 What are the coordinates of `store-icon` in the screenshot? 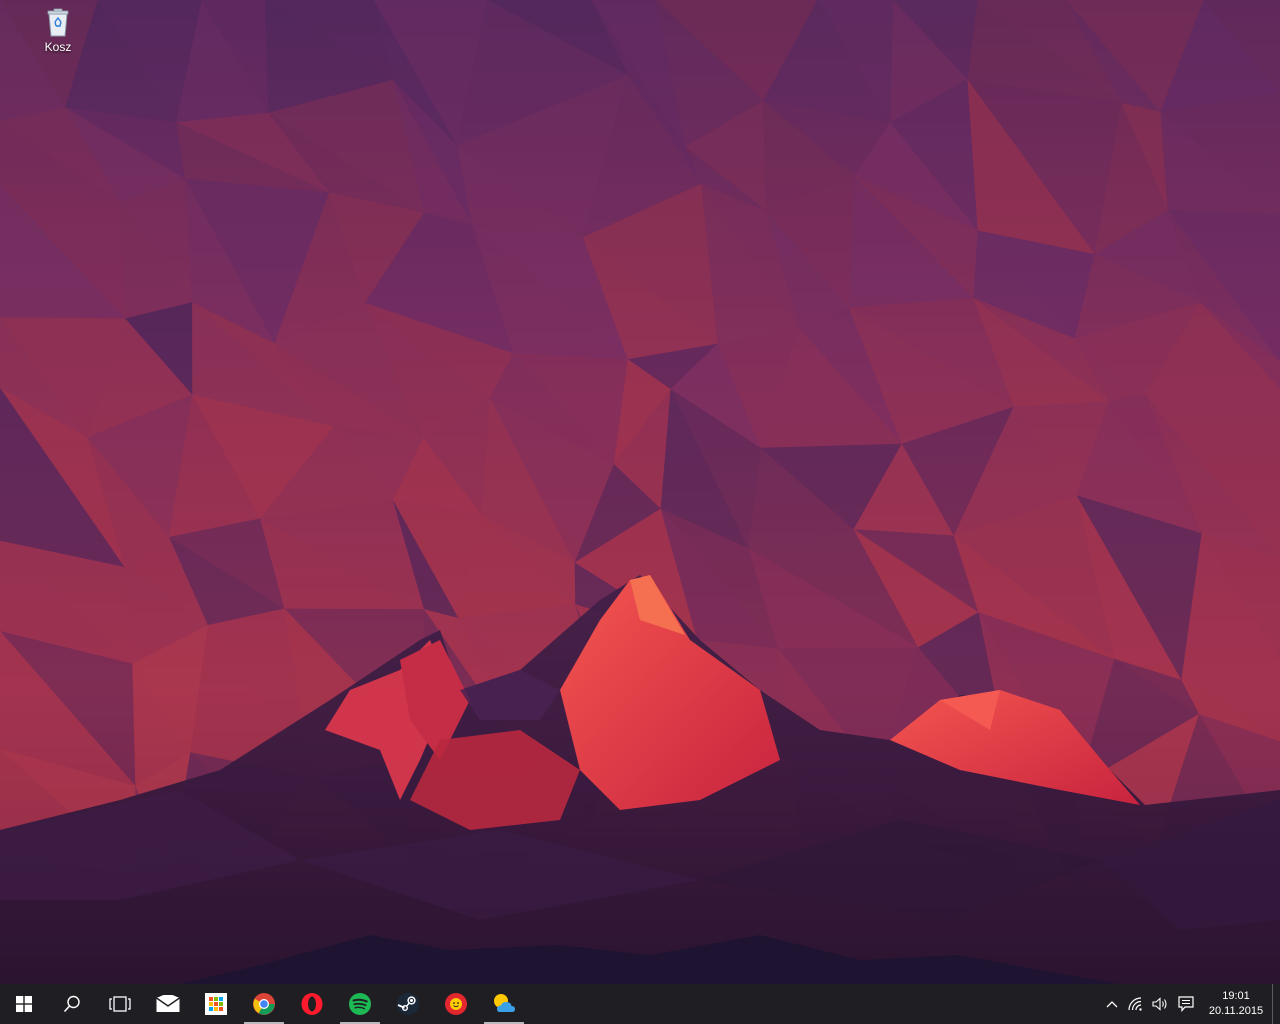 It's located at (216, 1004).